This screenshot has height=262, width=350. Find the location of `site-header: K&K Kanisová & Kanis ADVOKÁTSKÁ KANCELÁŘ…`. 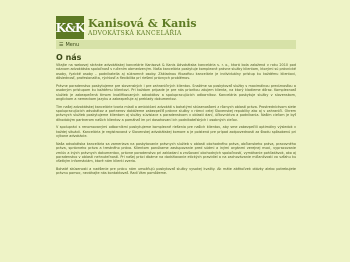

site-header: K&K Kanisová & Kanis ADVOKÁTSKÁ KANCELÁŘ… is located at coordinates (176, 27).